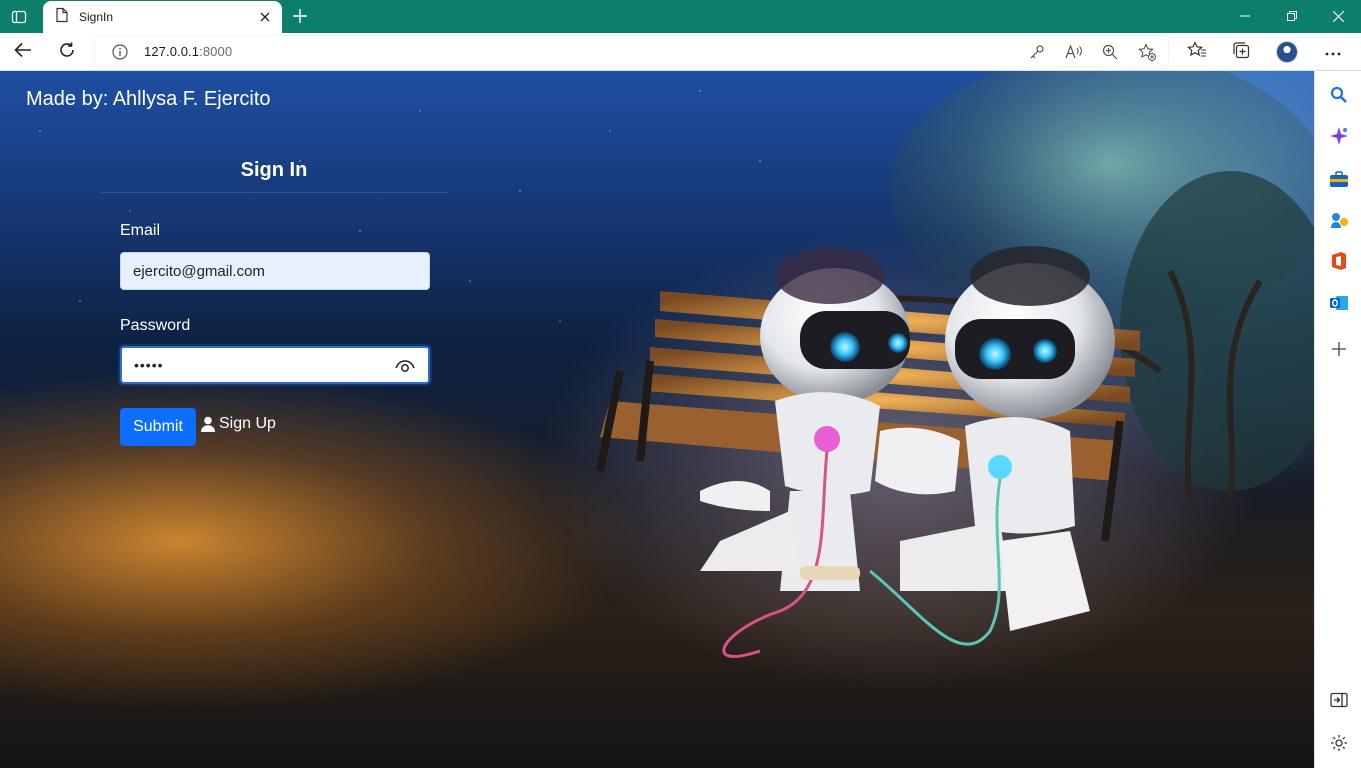 The image size is (1361, 768). I want to click on more-icon, so click(1333, 52).